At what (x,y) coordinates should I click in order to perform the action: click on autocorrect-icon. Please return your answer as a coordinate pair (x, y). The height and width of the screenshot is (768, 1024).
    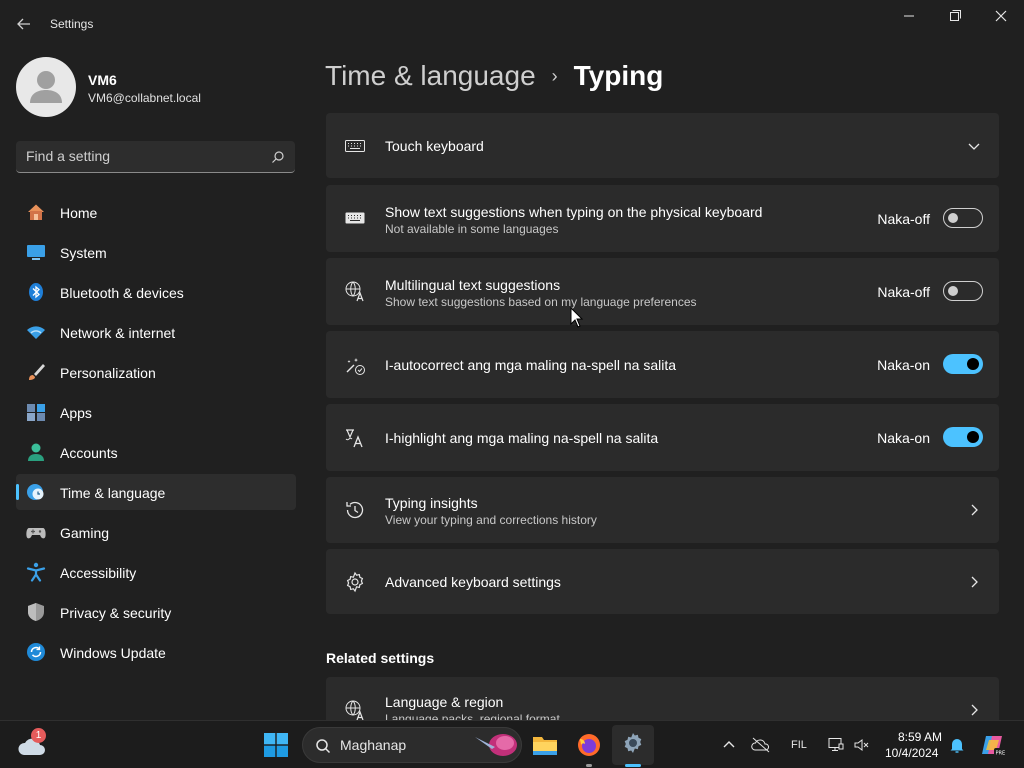
    Looking at the image, I should click on (355, 365).